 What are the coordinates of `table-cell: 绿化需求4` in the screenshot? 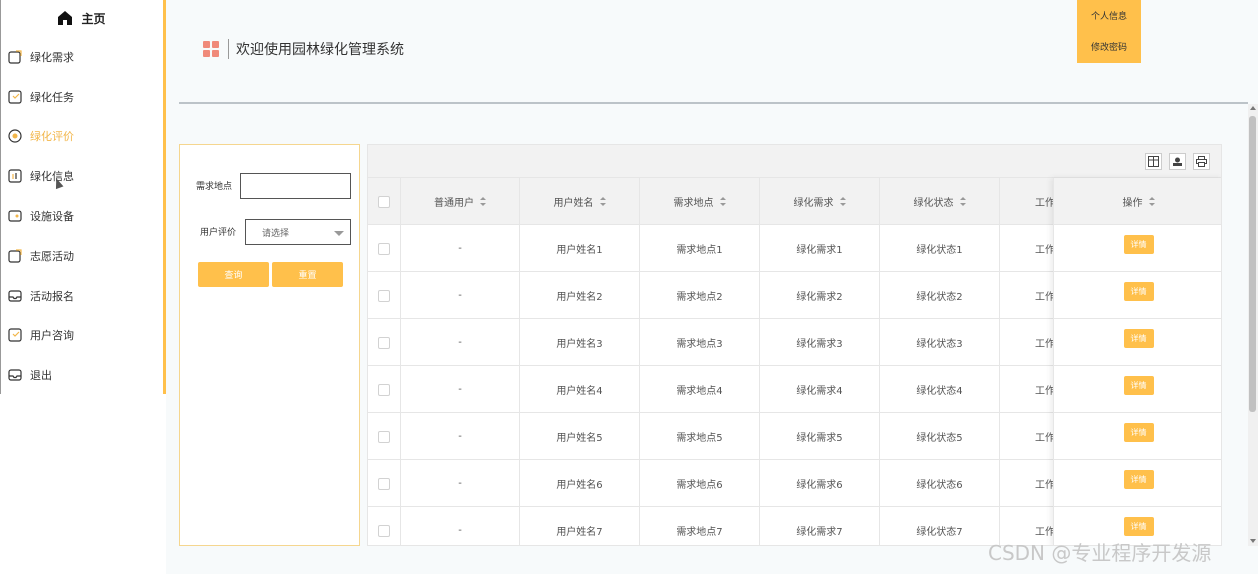 It's located at (820, 389).